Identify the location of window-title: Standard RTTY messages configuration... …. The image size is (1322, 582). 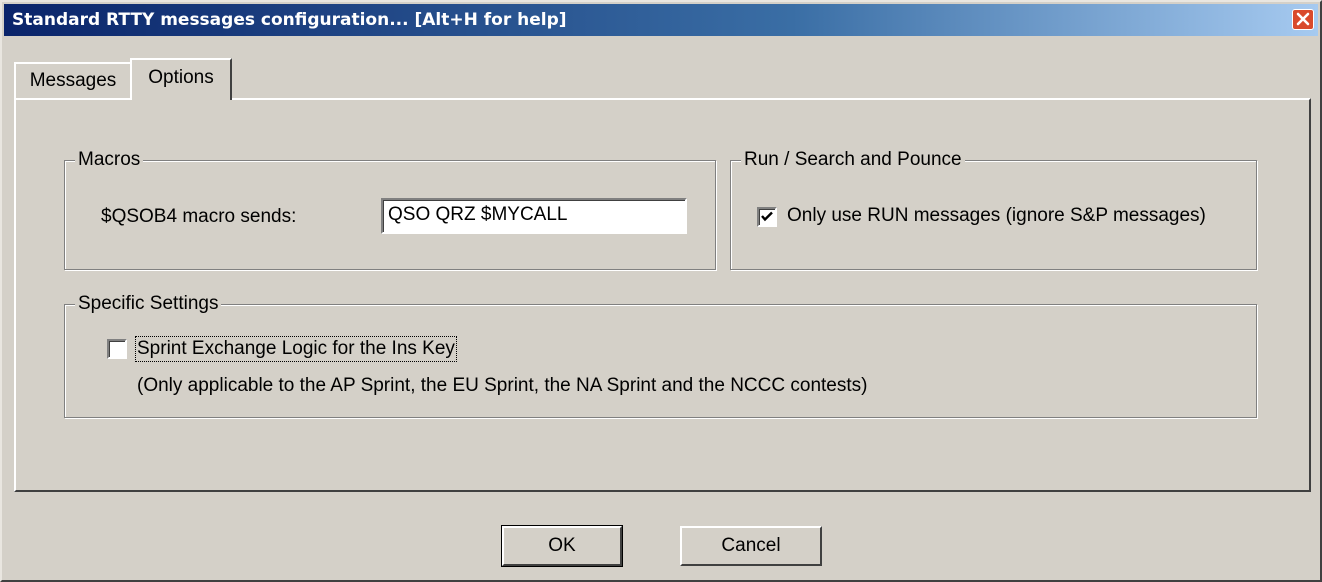
(289, 20).